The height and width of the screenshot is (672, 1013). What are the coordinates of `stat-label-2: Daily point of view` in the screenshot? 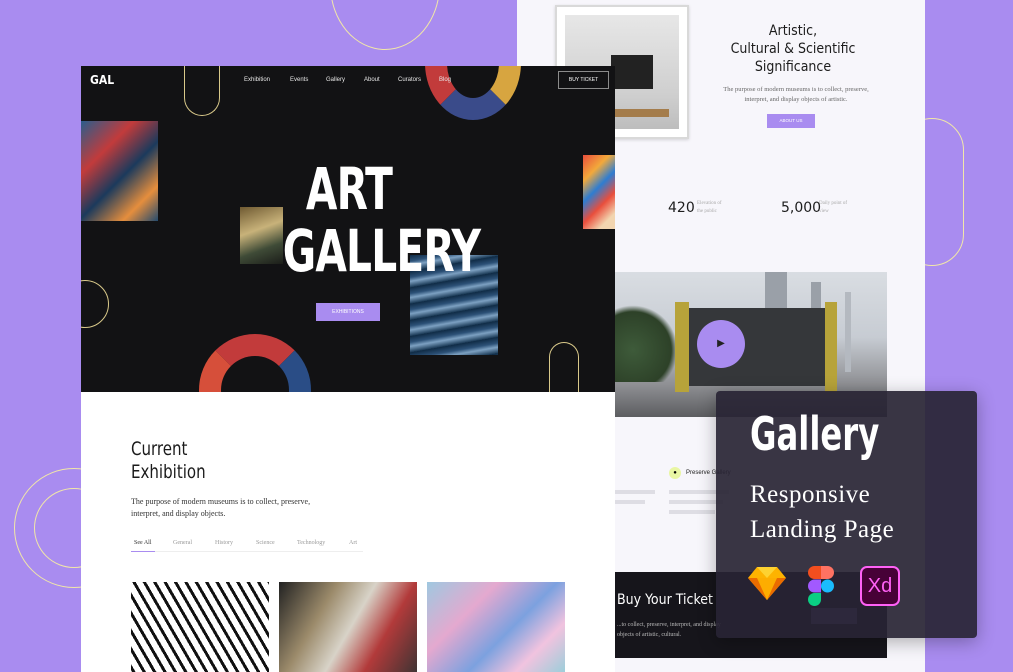 It's located at (833, 207).